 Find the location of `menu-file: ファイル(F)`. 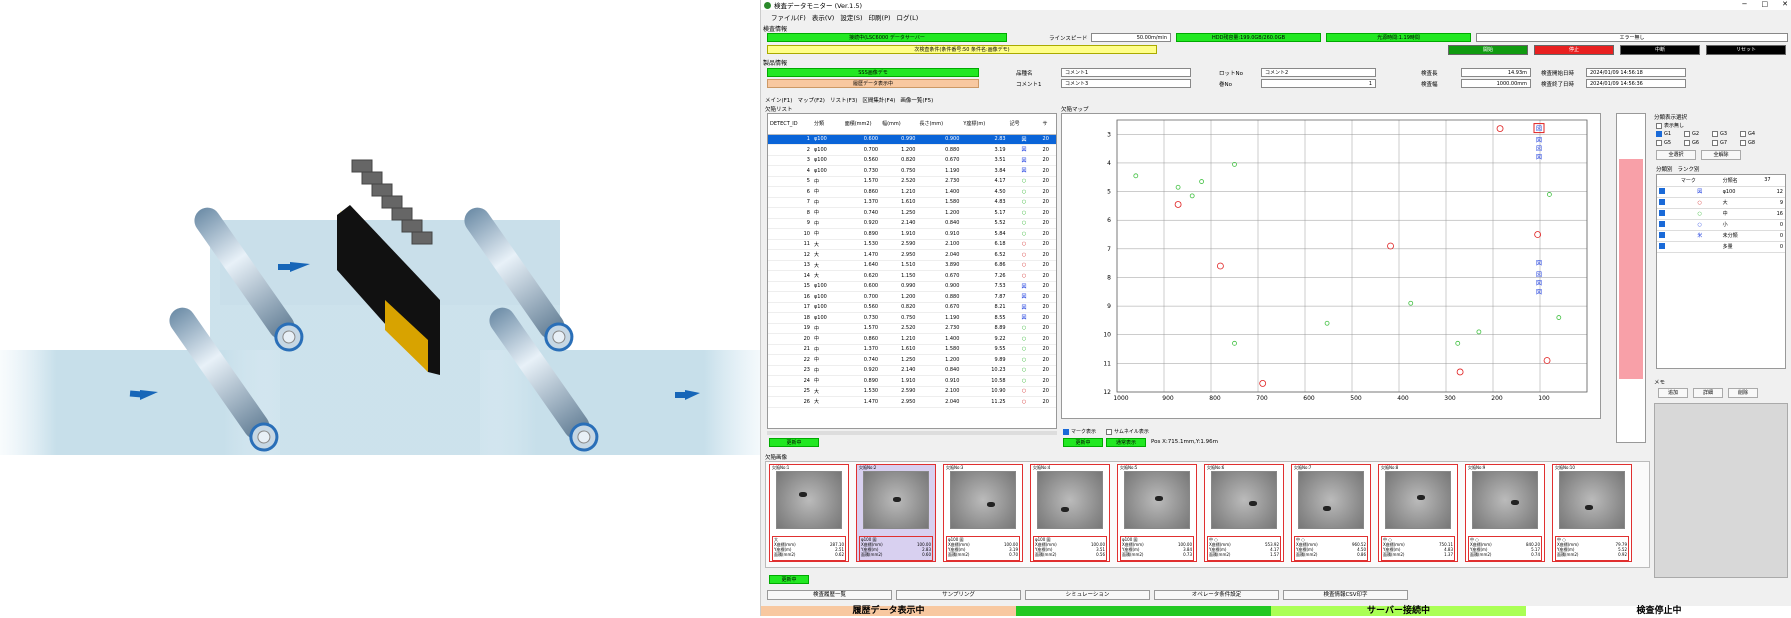

menu-file: ファイル(F) is located at coordinates (788, 17).